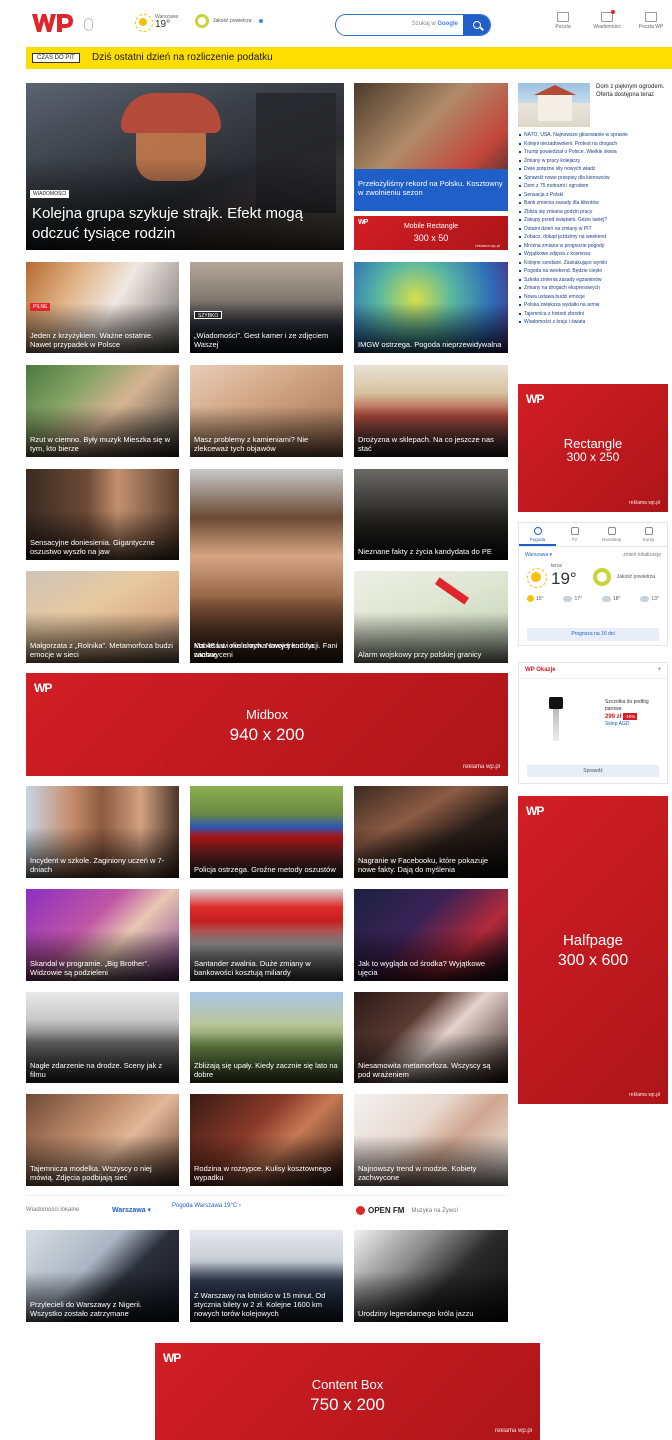  What do you see at coordinates (607, 20) in the screenshot?
I see `header-link-news: Wiadomości` at bounding box center [607, 20].